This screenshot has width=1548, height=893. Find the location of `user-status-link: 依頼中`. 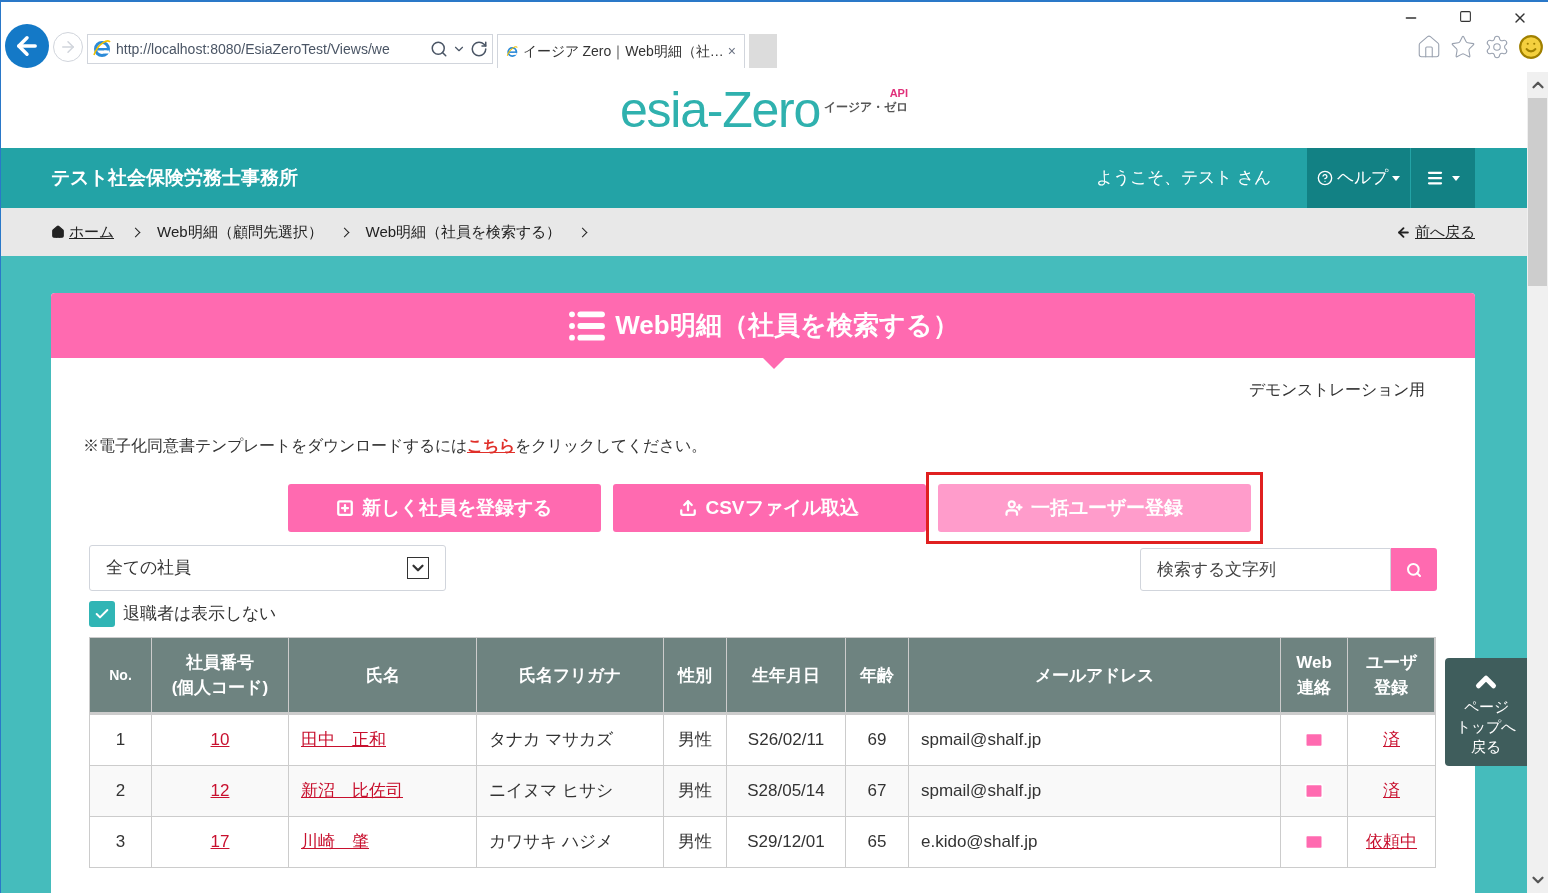

user-status-link: 依頼中 is located at coordinates (1391, 842).